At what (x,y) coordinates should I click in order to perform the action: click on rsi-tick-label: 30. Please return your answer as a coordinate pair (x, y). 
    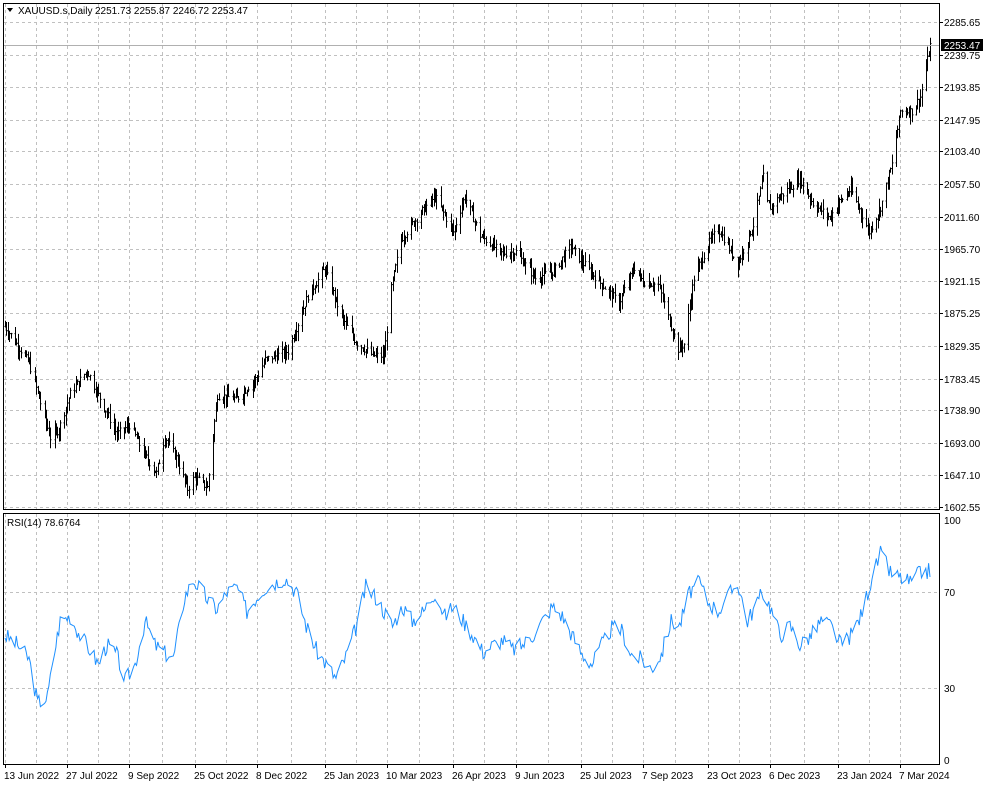
    Looking at the image, I should click on (950, 689).